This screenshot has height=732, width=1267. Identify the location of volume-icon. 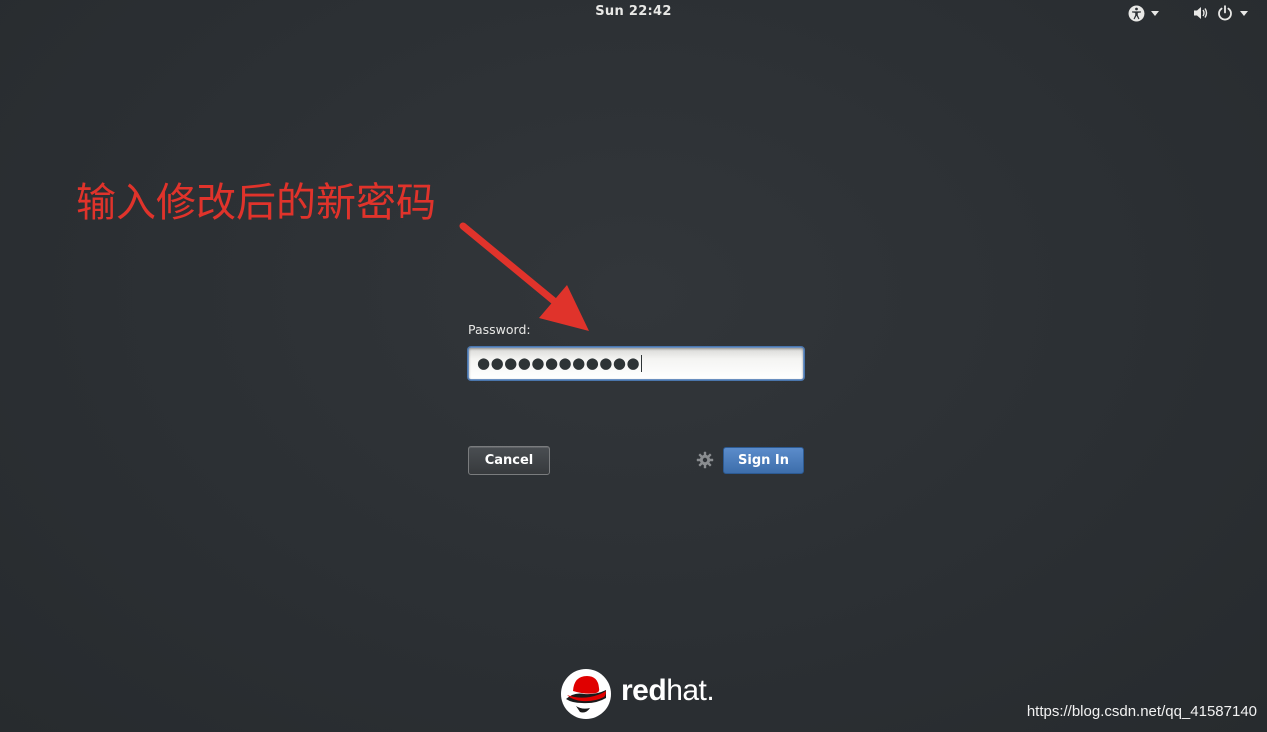
(1201, 13).